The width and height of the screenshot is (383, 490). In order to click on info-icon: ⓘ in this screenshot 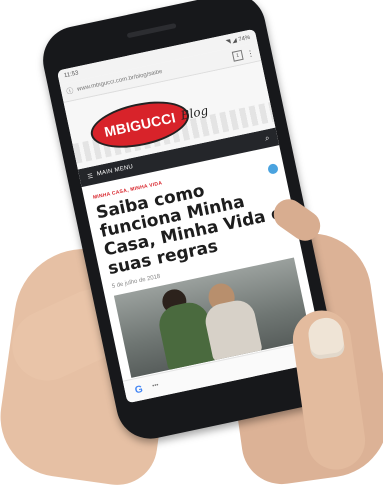, I will do `click(69, 91)`.